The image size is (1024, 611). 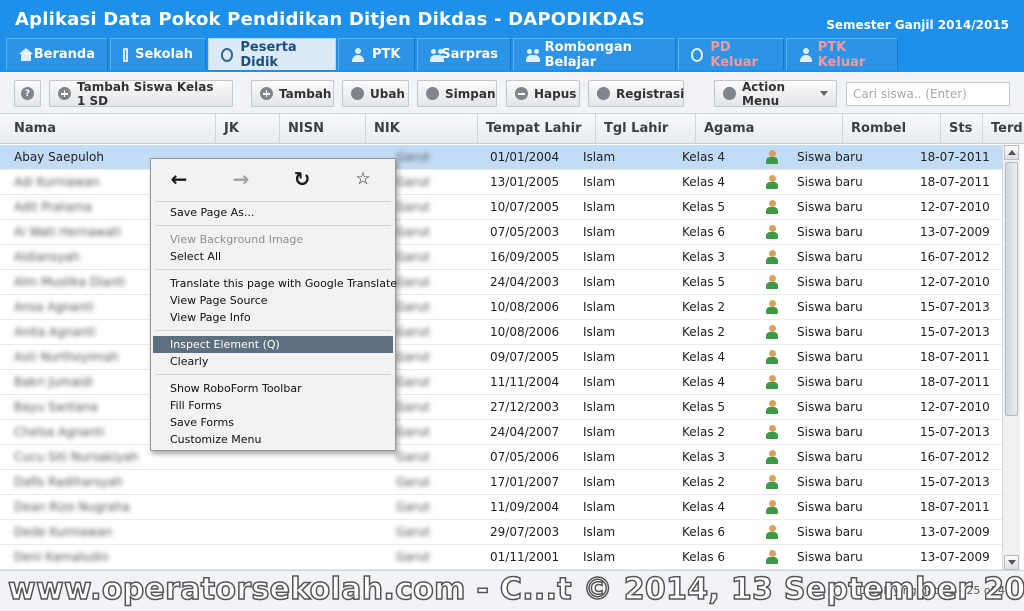 What do you see at coordinates (537, 129) in the screenshot?
I see `column-header-tempat-lahir: Tempat Lahir` at bounding box center [537, 129].